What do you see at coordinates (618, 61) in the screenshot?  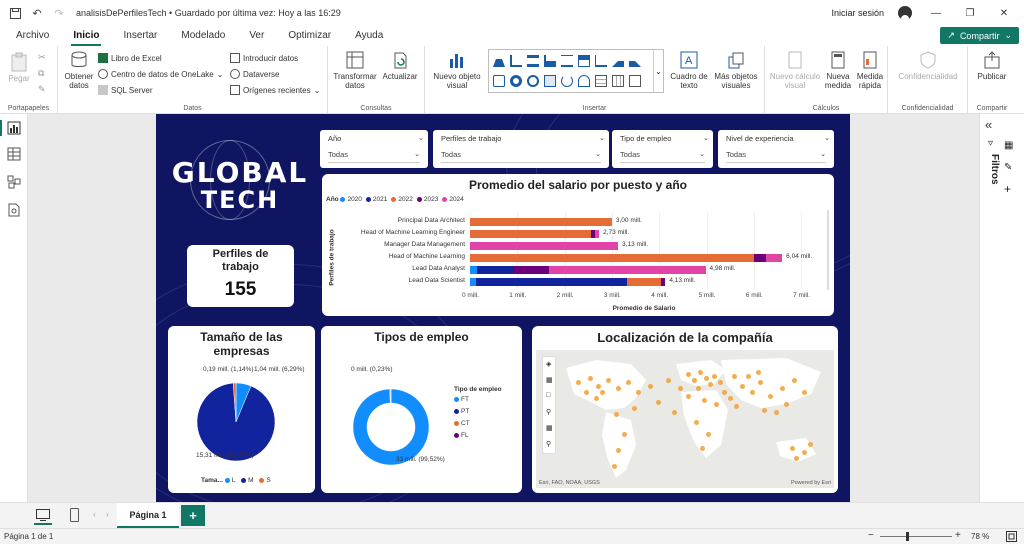 I see `area-chart-icon` at bounding box center [618, 61].